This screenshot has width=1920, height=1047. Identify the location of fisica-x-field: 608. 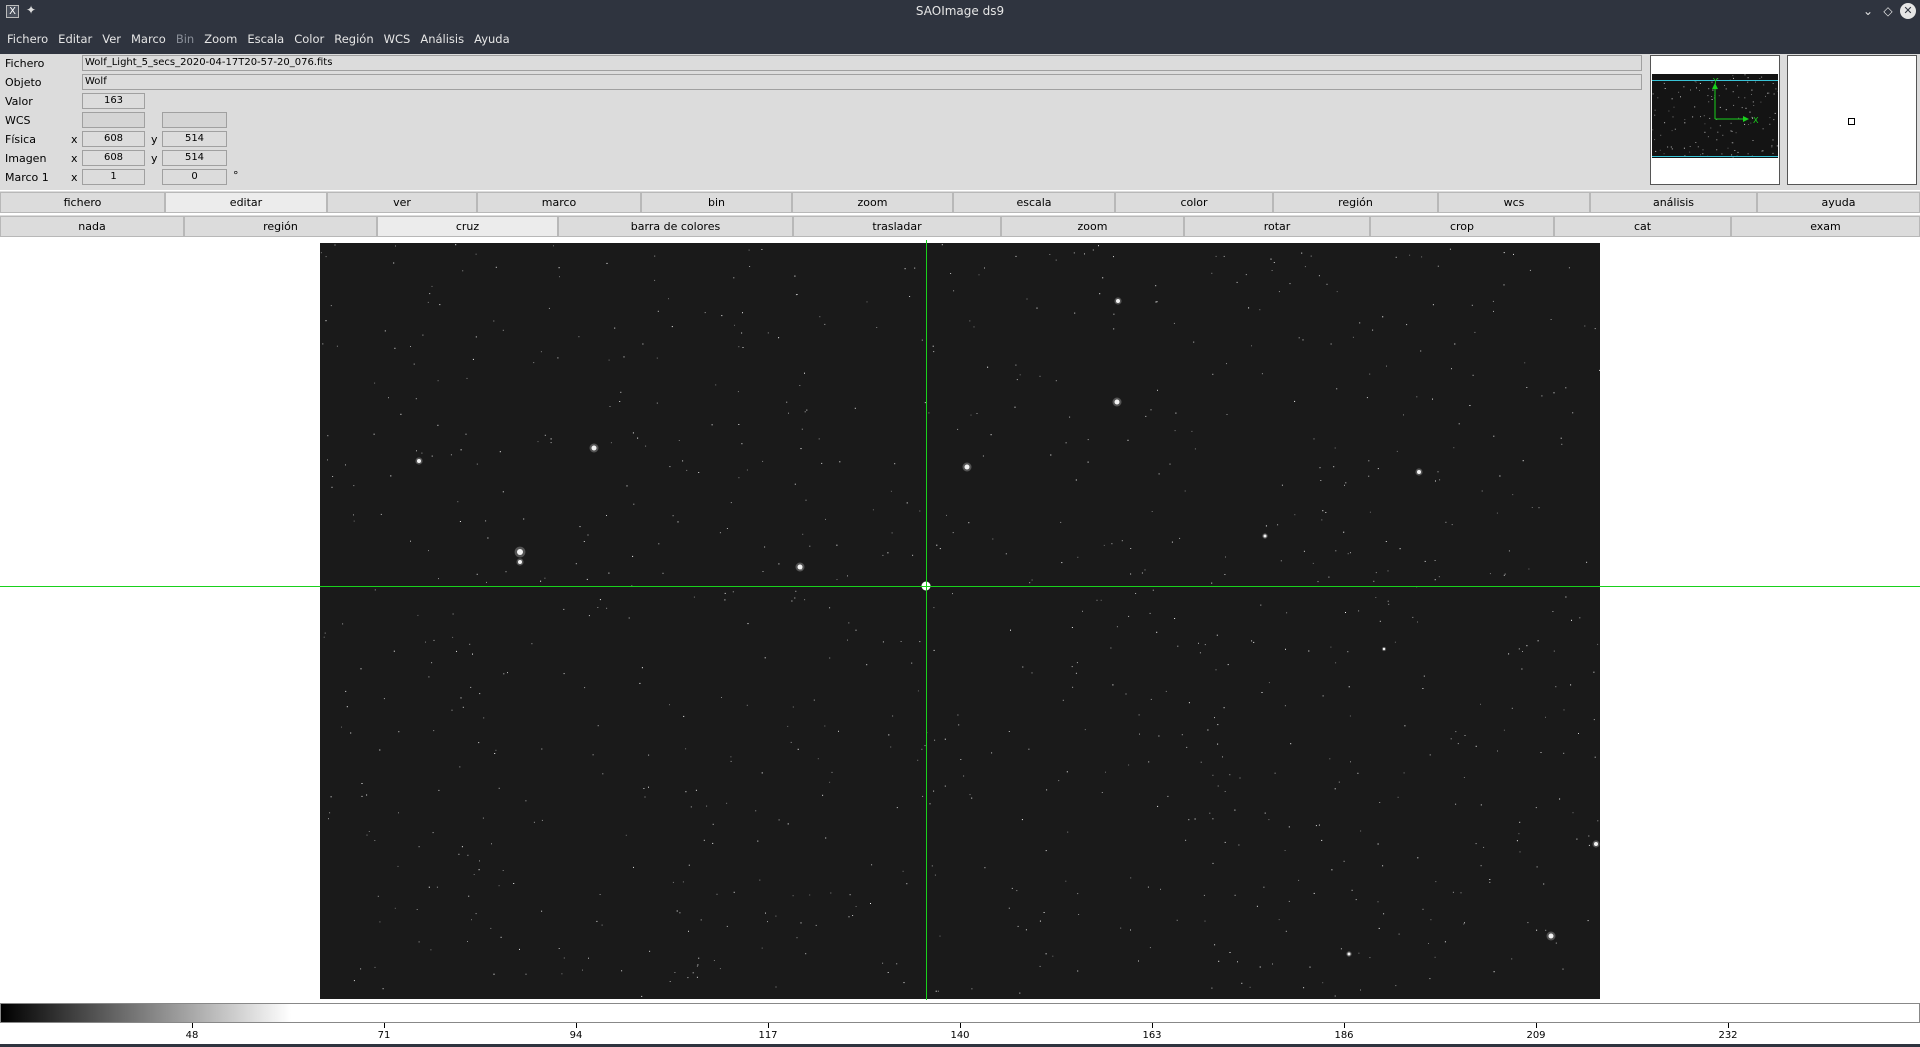
(113, 139).